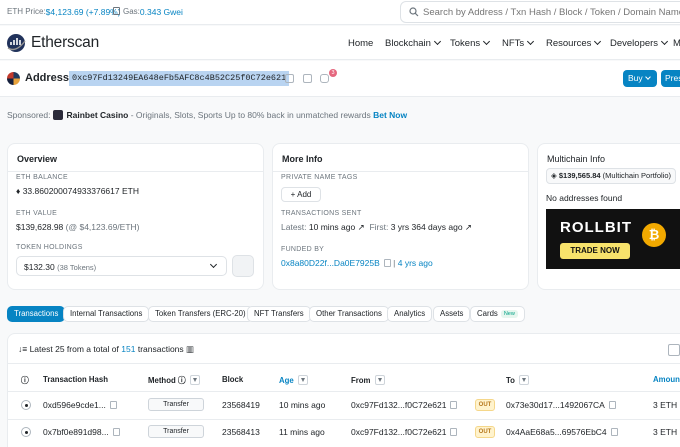 This screenshot has width=680, height=447. What do you see at coordinates (29, 115) in the screenshot?
I see `sponsored-prefix: Sponsored:` at bounding box center [29, 115].